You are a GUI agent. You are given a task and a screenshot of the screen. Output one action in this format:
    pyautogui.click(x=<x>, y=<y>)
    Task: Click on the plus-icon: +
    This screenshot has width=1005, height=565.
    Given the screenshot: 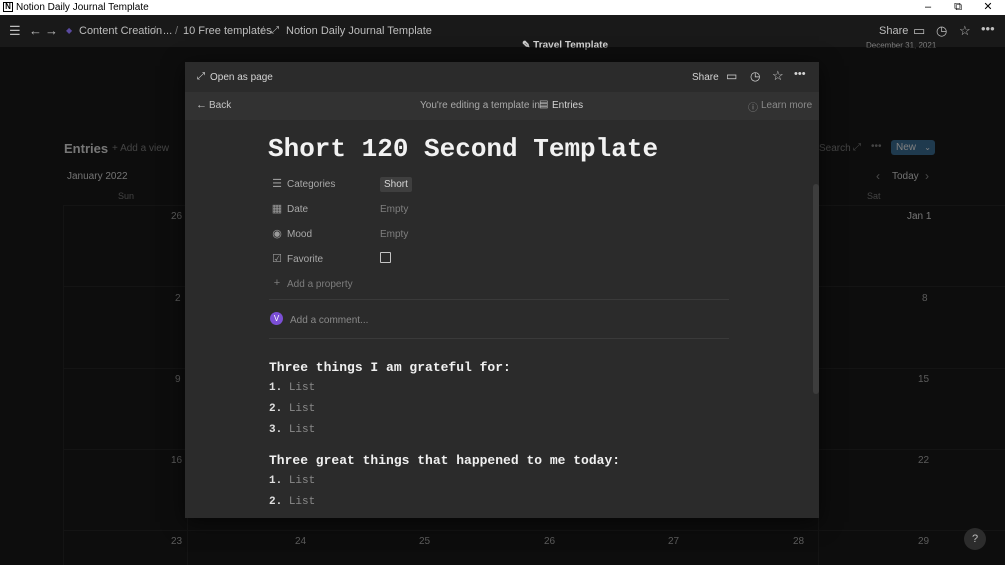 What is the action you would take?
    pyautogui.click(x=277, y=283)
    